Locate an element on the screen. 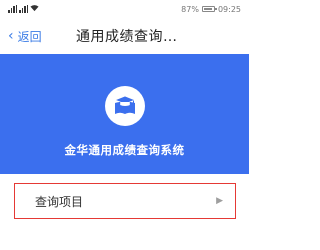 This screenshot has width=320, height=250. wifi-icon is located at coordinates (34, 9).